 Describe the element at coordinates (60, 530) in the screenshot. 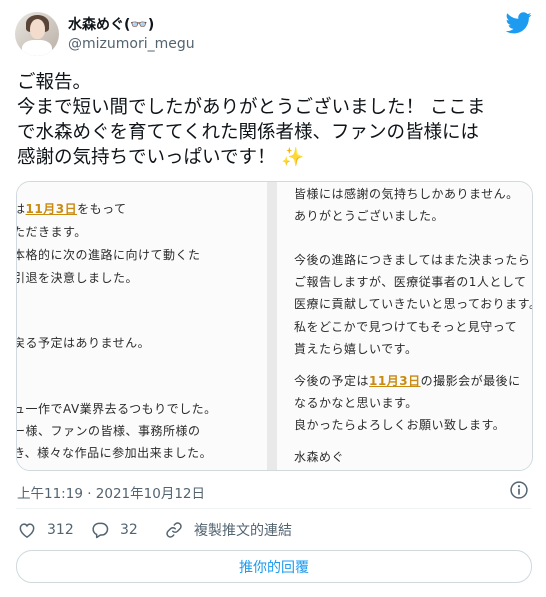

I see `like-count: 312` at that location.